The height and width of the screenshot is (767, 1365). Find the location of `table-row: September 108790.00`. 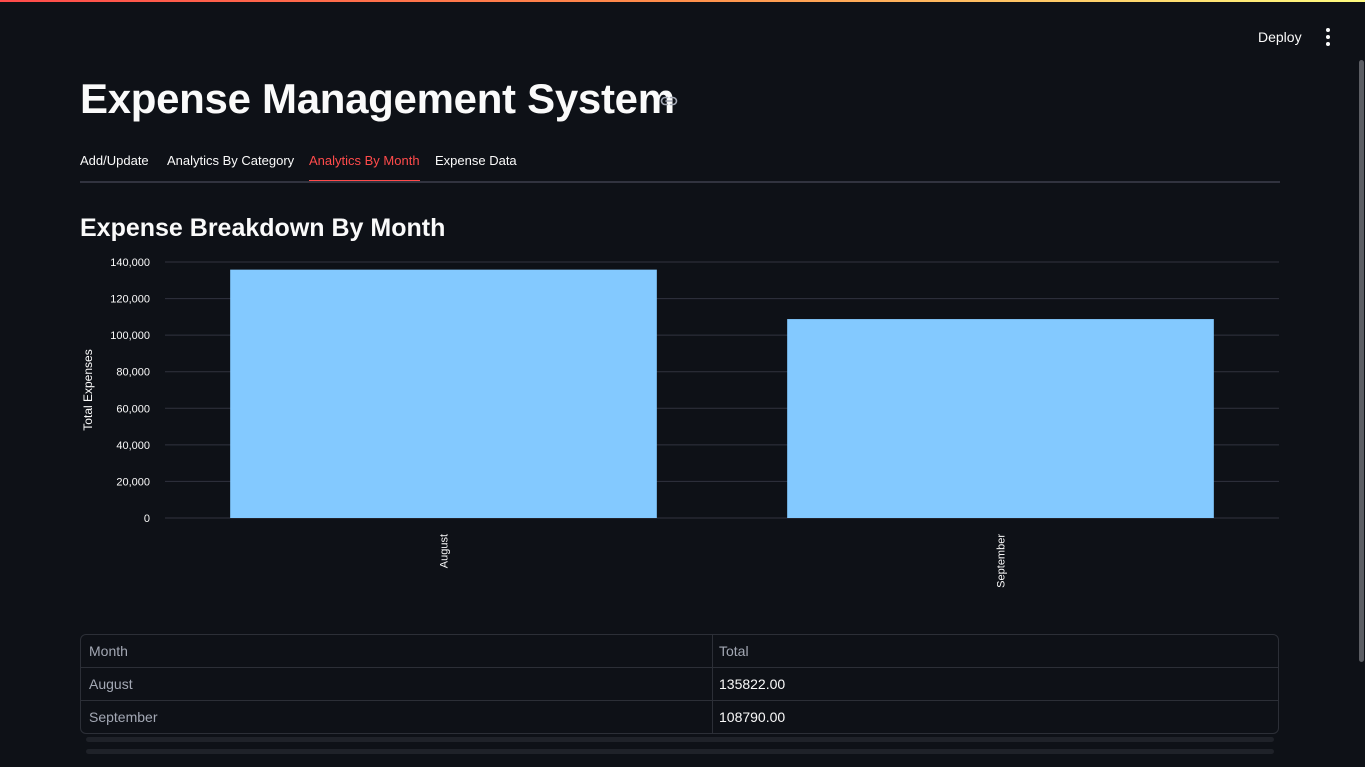

table-row: September 108790.00 is located at coordinates (679, 717).